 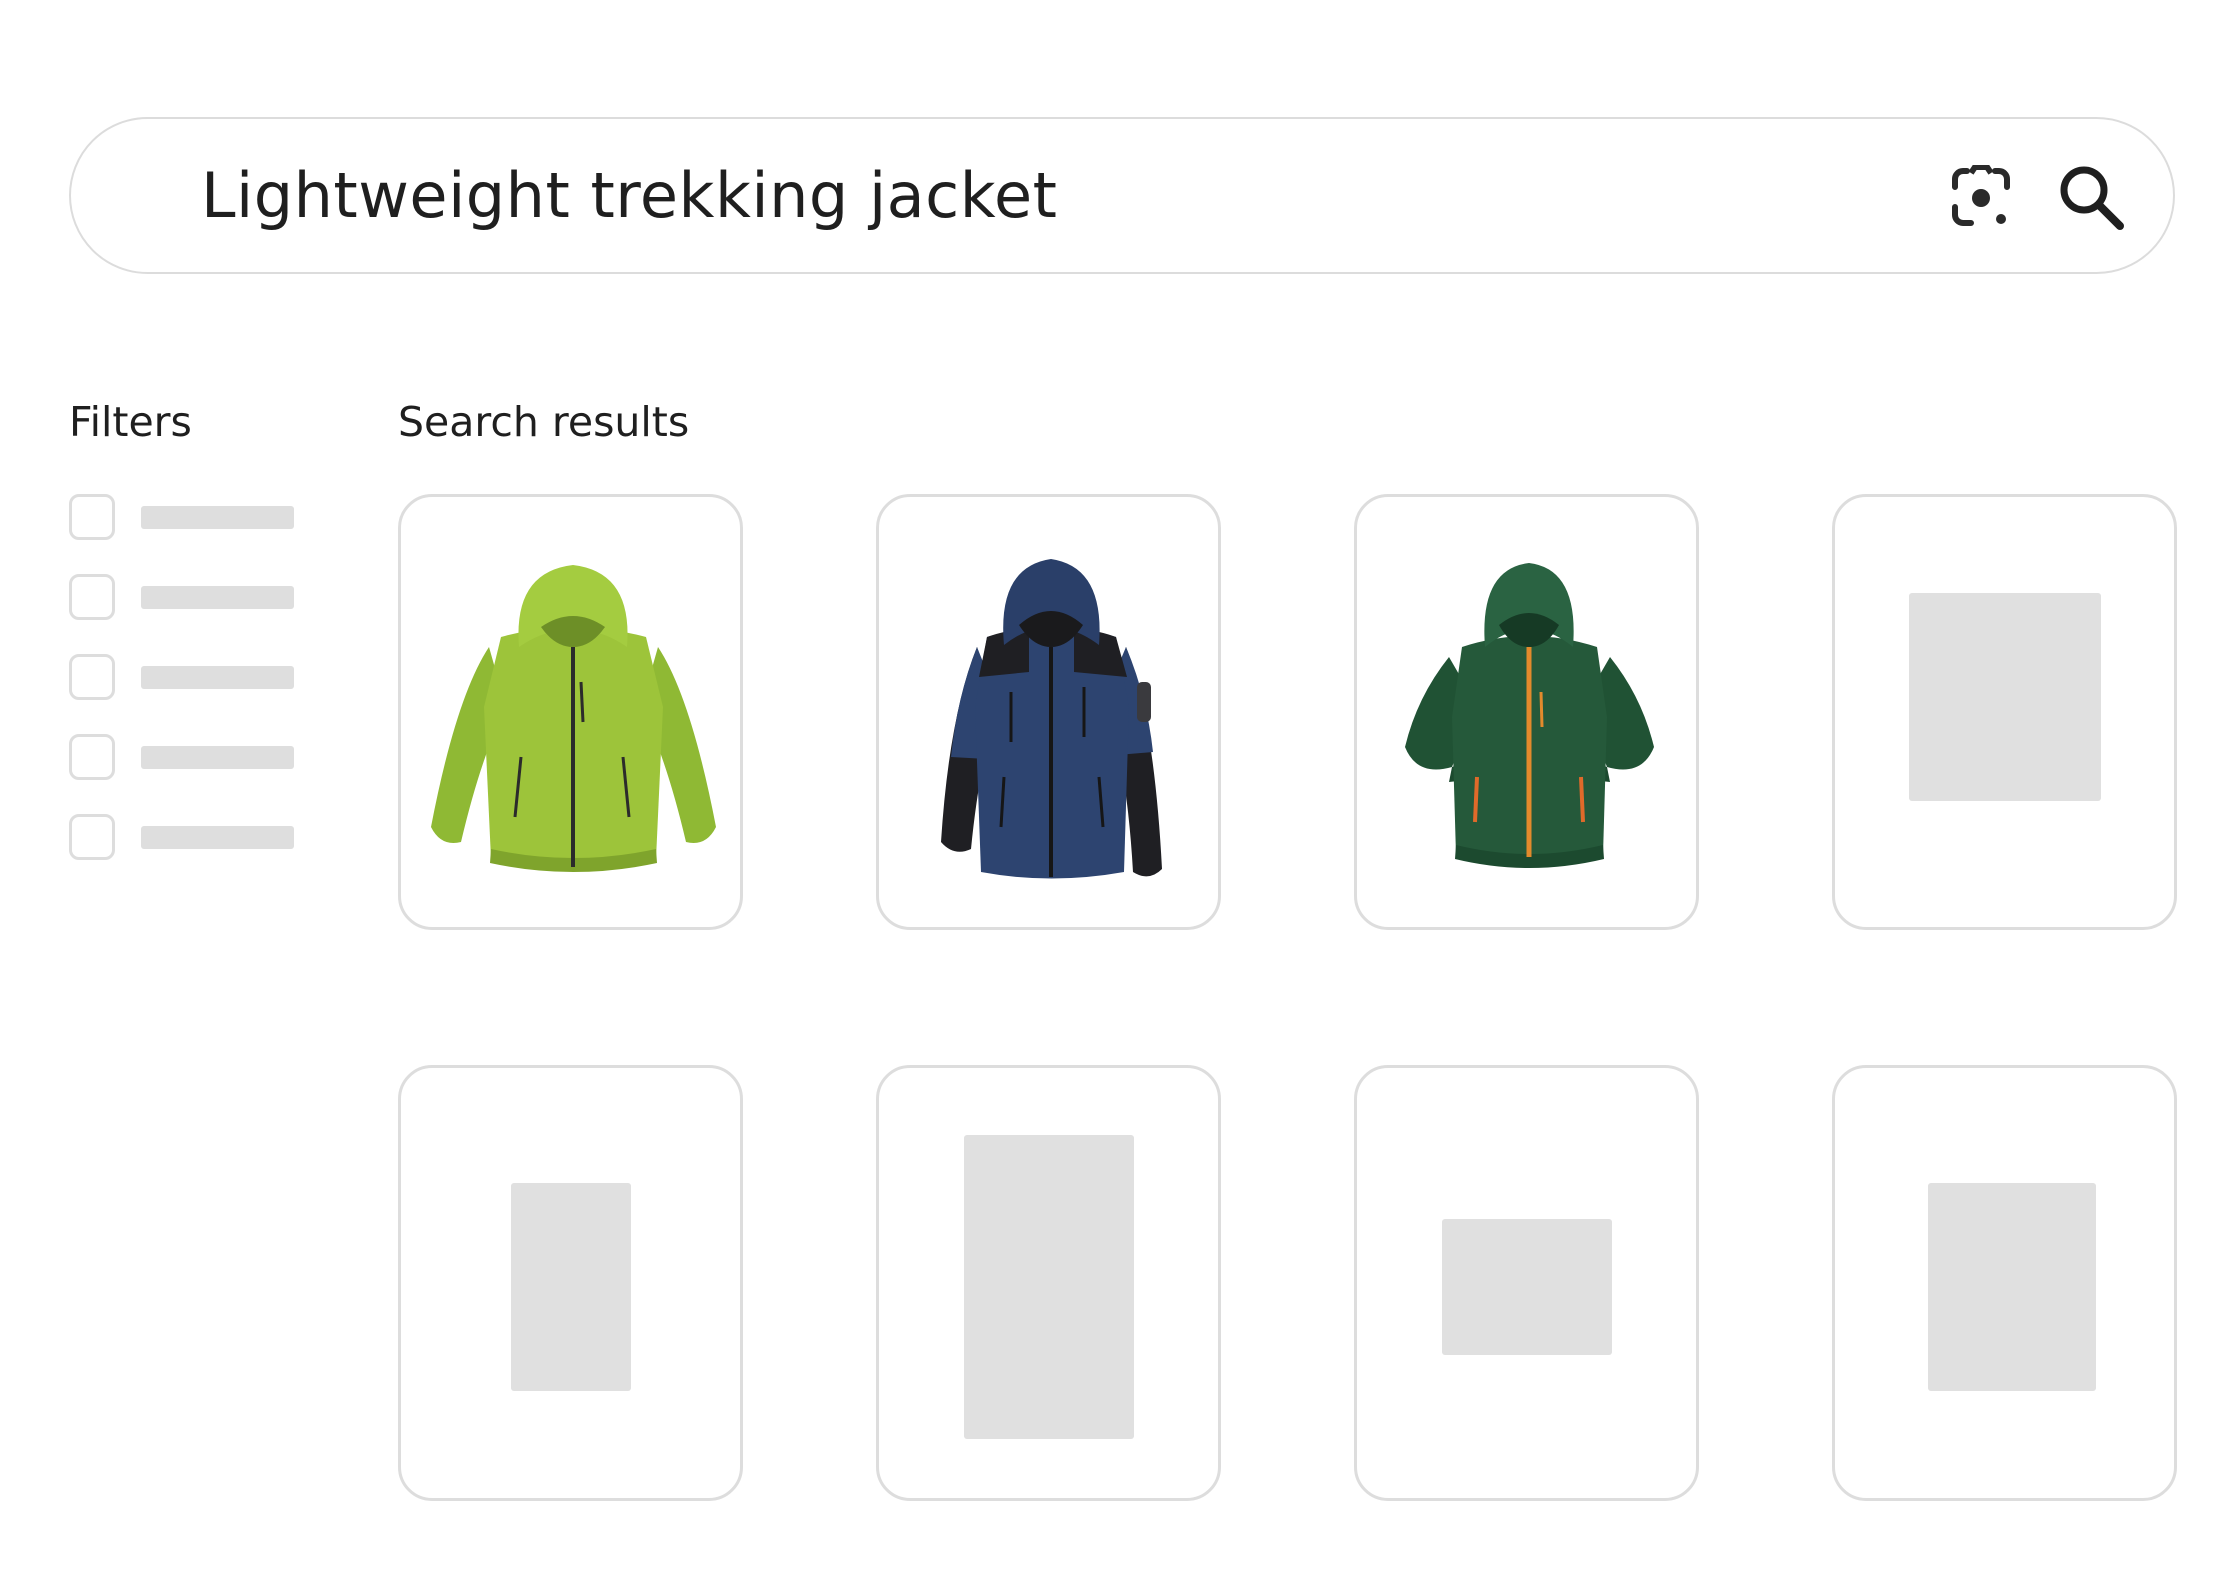 What do you see at coordinates (1051, 719) in the screenshot?
I see `jacket-image-navy` at bounding box center [1051, 719].